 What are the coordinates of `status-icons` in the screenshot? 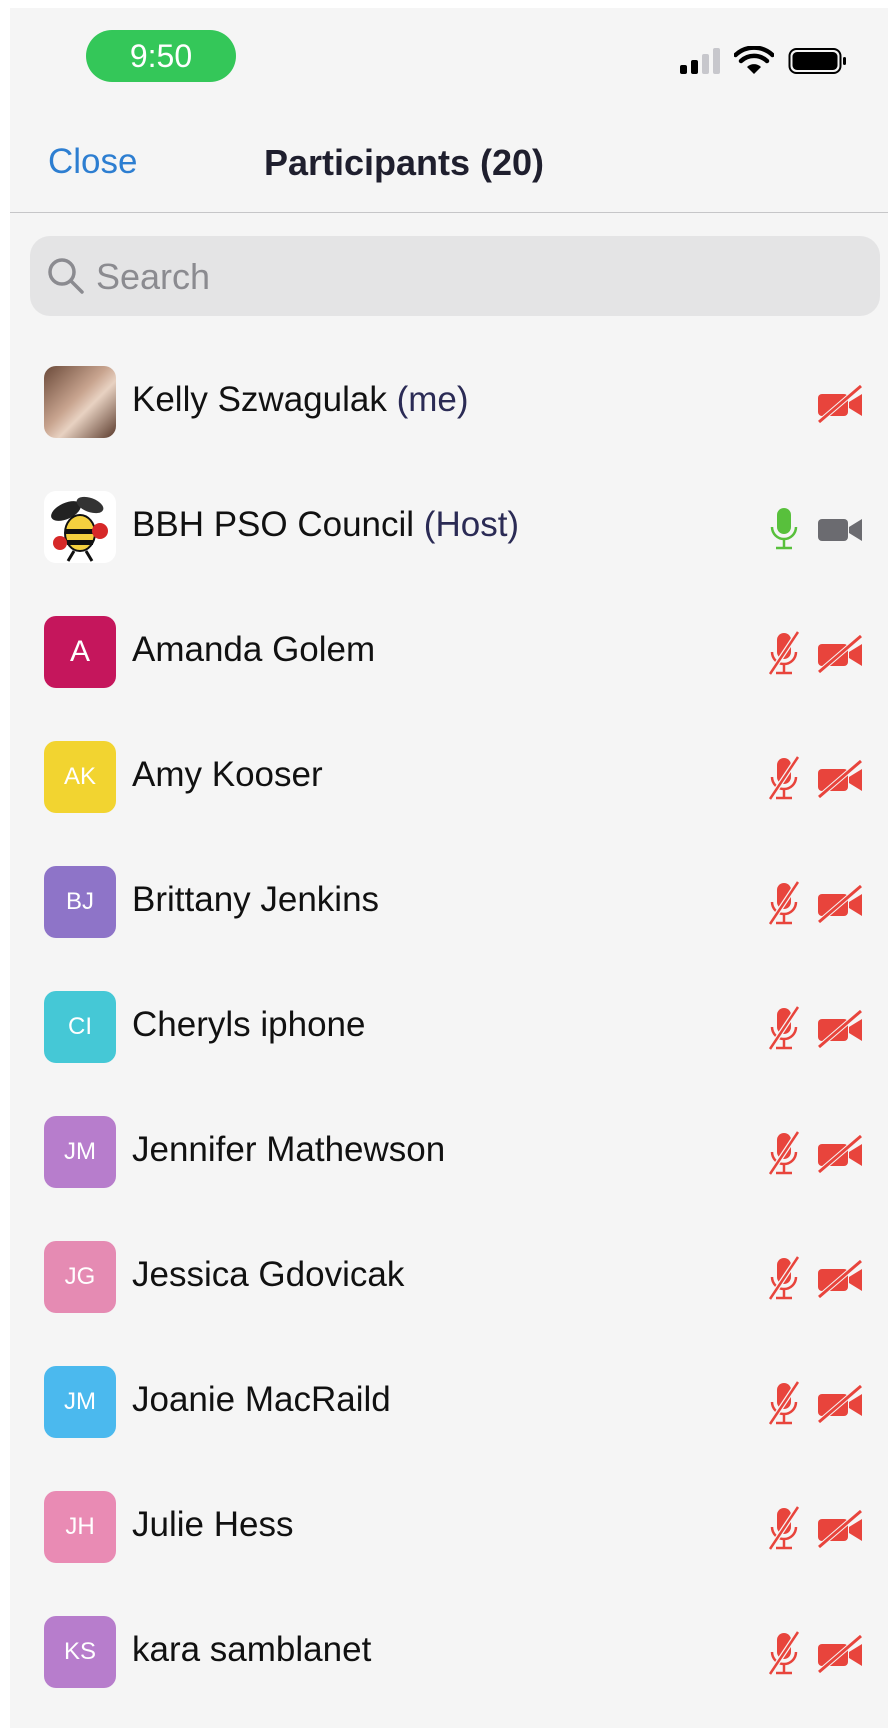 It's located at (764, 61).